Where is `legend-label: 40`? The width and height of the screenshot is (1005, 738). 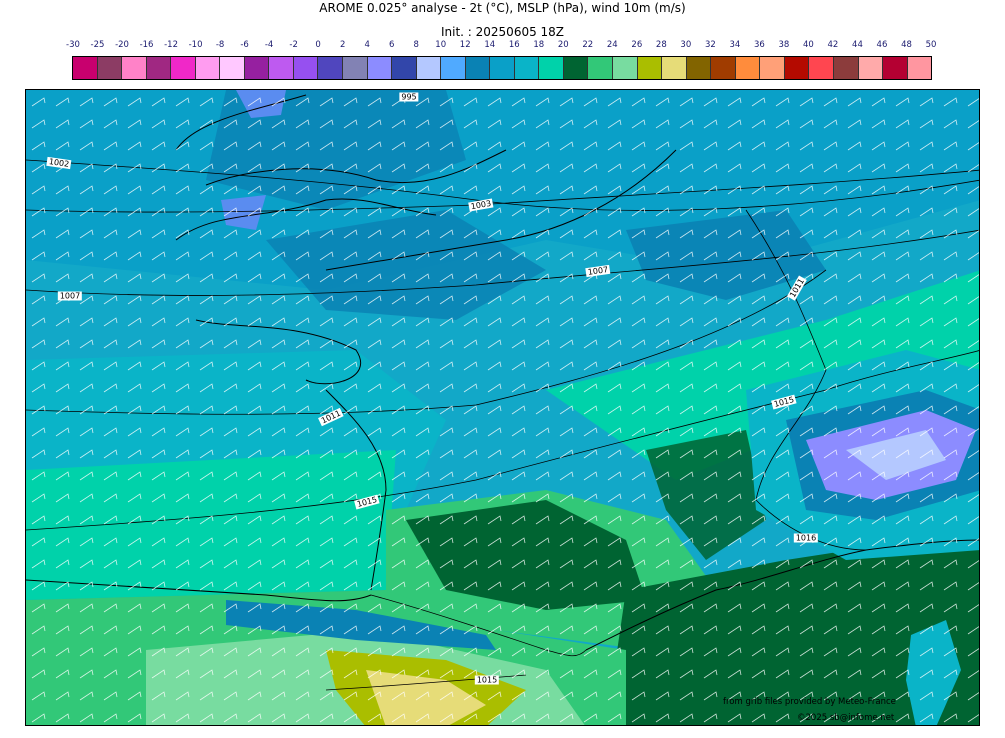 legend-label: 40 is located at coordinates (808, 45).